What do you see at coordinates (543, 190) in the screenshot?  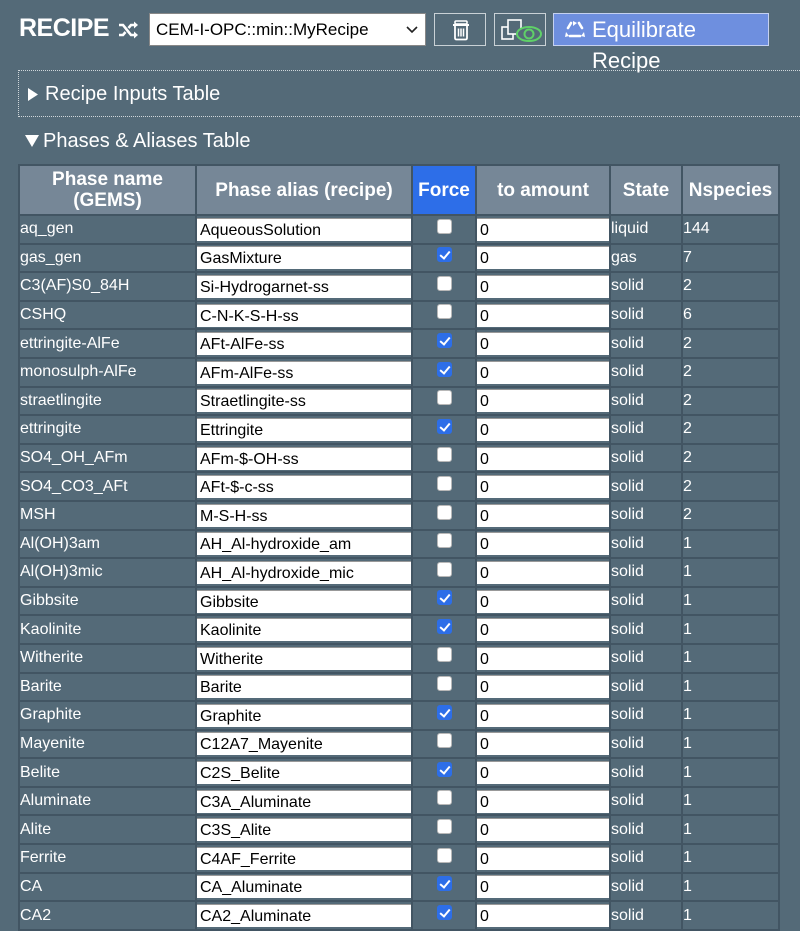 I see `col-to-amount: to amount` at bounding box center [543, 190].